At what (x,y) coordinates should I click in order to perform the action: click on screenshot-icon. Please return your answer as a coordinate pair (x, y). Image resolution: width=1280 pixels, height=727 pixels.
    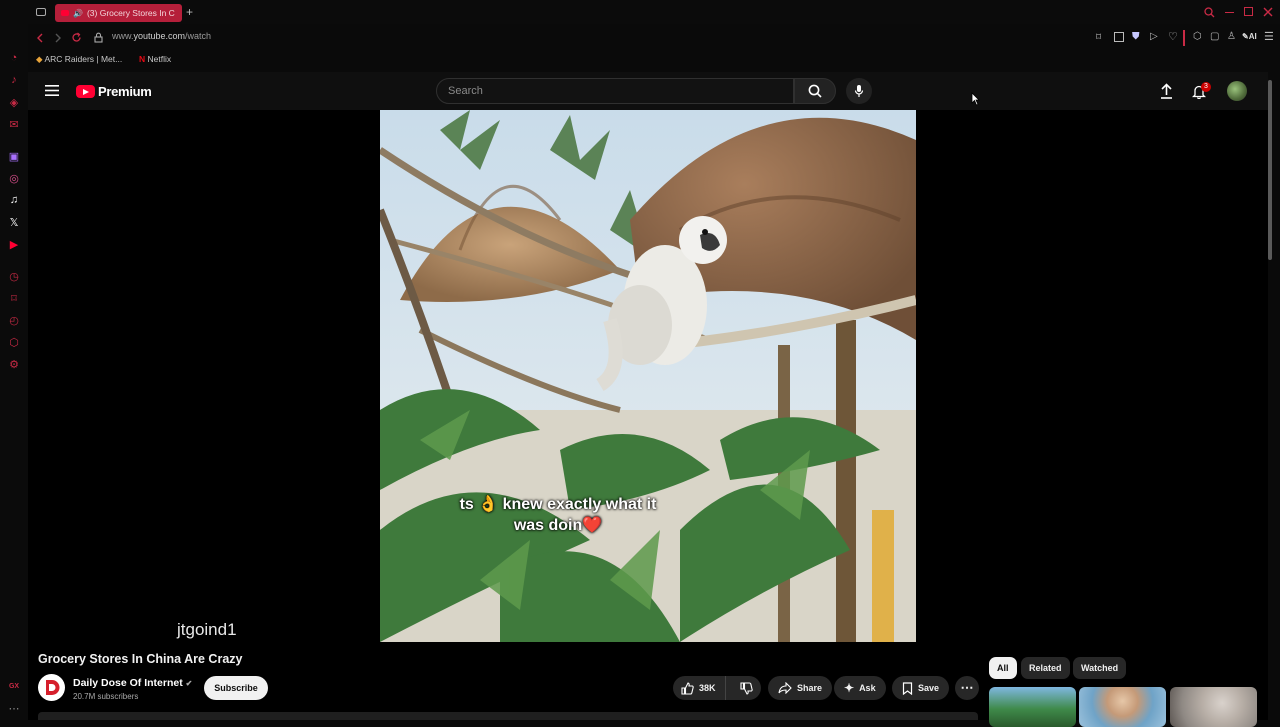
    Looking at the image, I should click on (1119, 37).